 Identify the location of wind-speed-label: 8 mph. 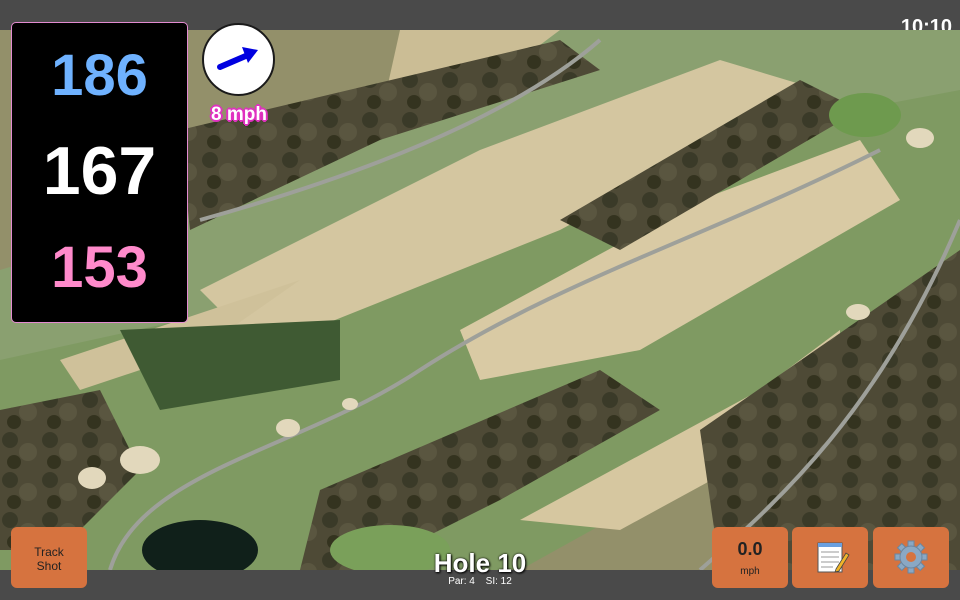
(239, 114).